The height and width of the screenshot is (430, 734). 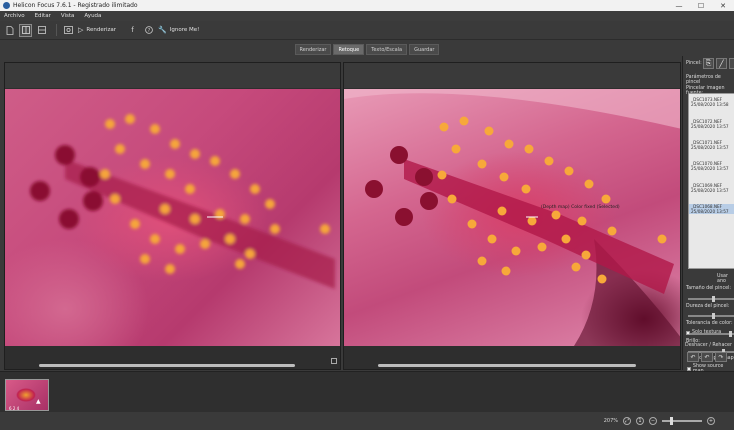 What do you see at coordinates (68, 30) in the screenshot?
I see `view-image-icon` at bounding box center [68, 30].